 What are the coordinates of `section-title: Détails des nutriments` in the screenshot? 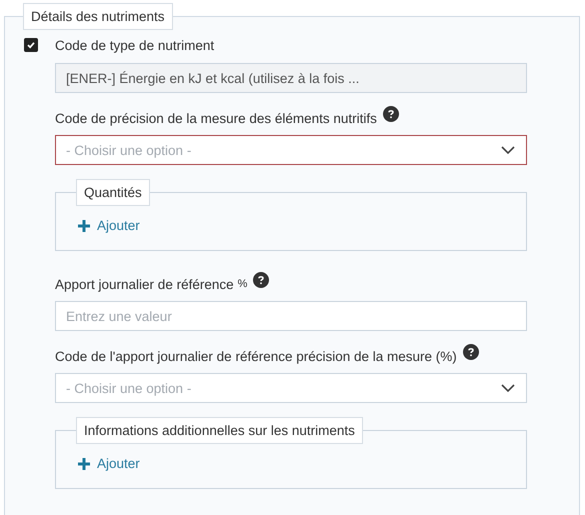 It's located at (98, 16).